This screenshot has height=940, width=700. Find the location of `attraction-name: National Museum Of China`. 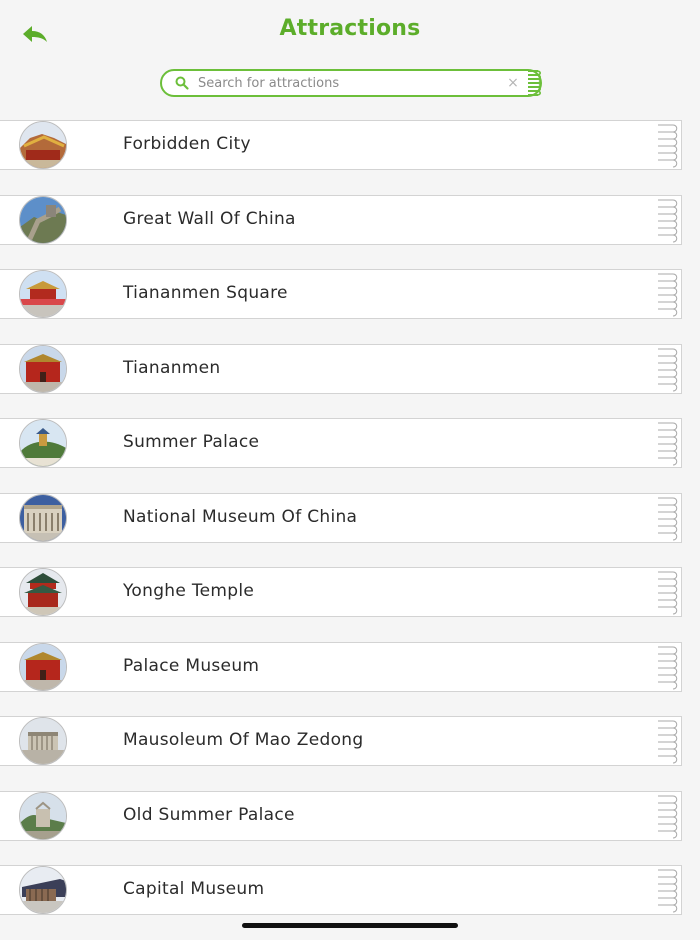

attraction-name: National Museum Of China is located at coordinates (240, 516).